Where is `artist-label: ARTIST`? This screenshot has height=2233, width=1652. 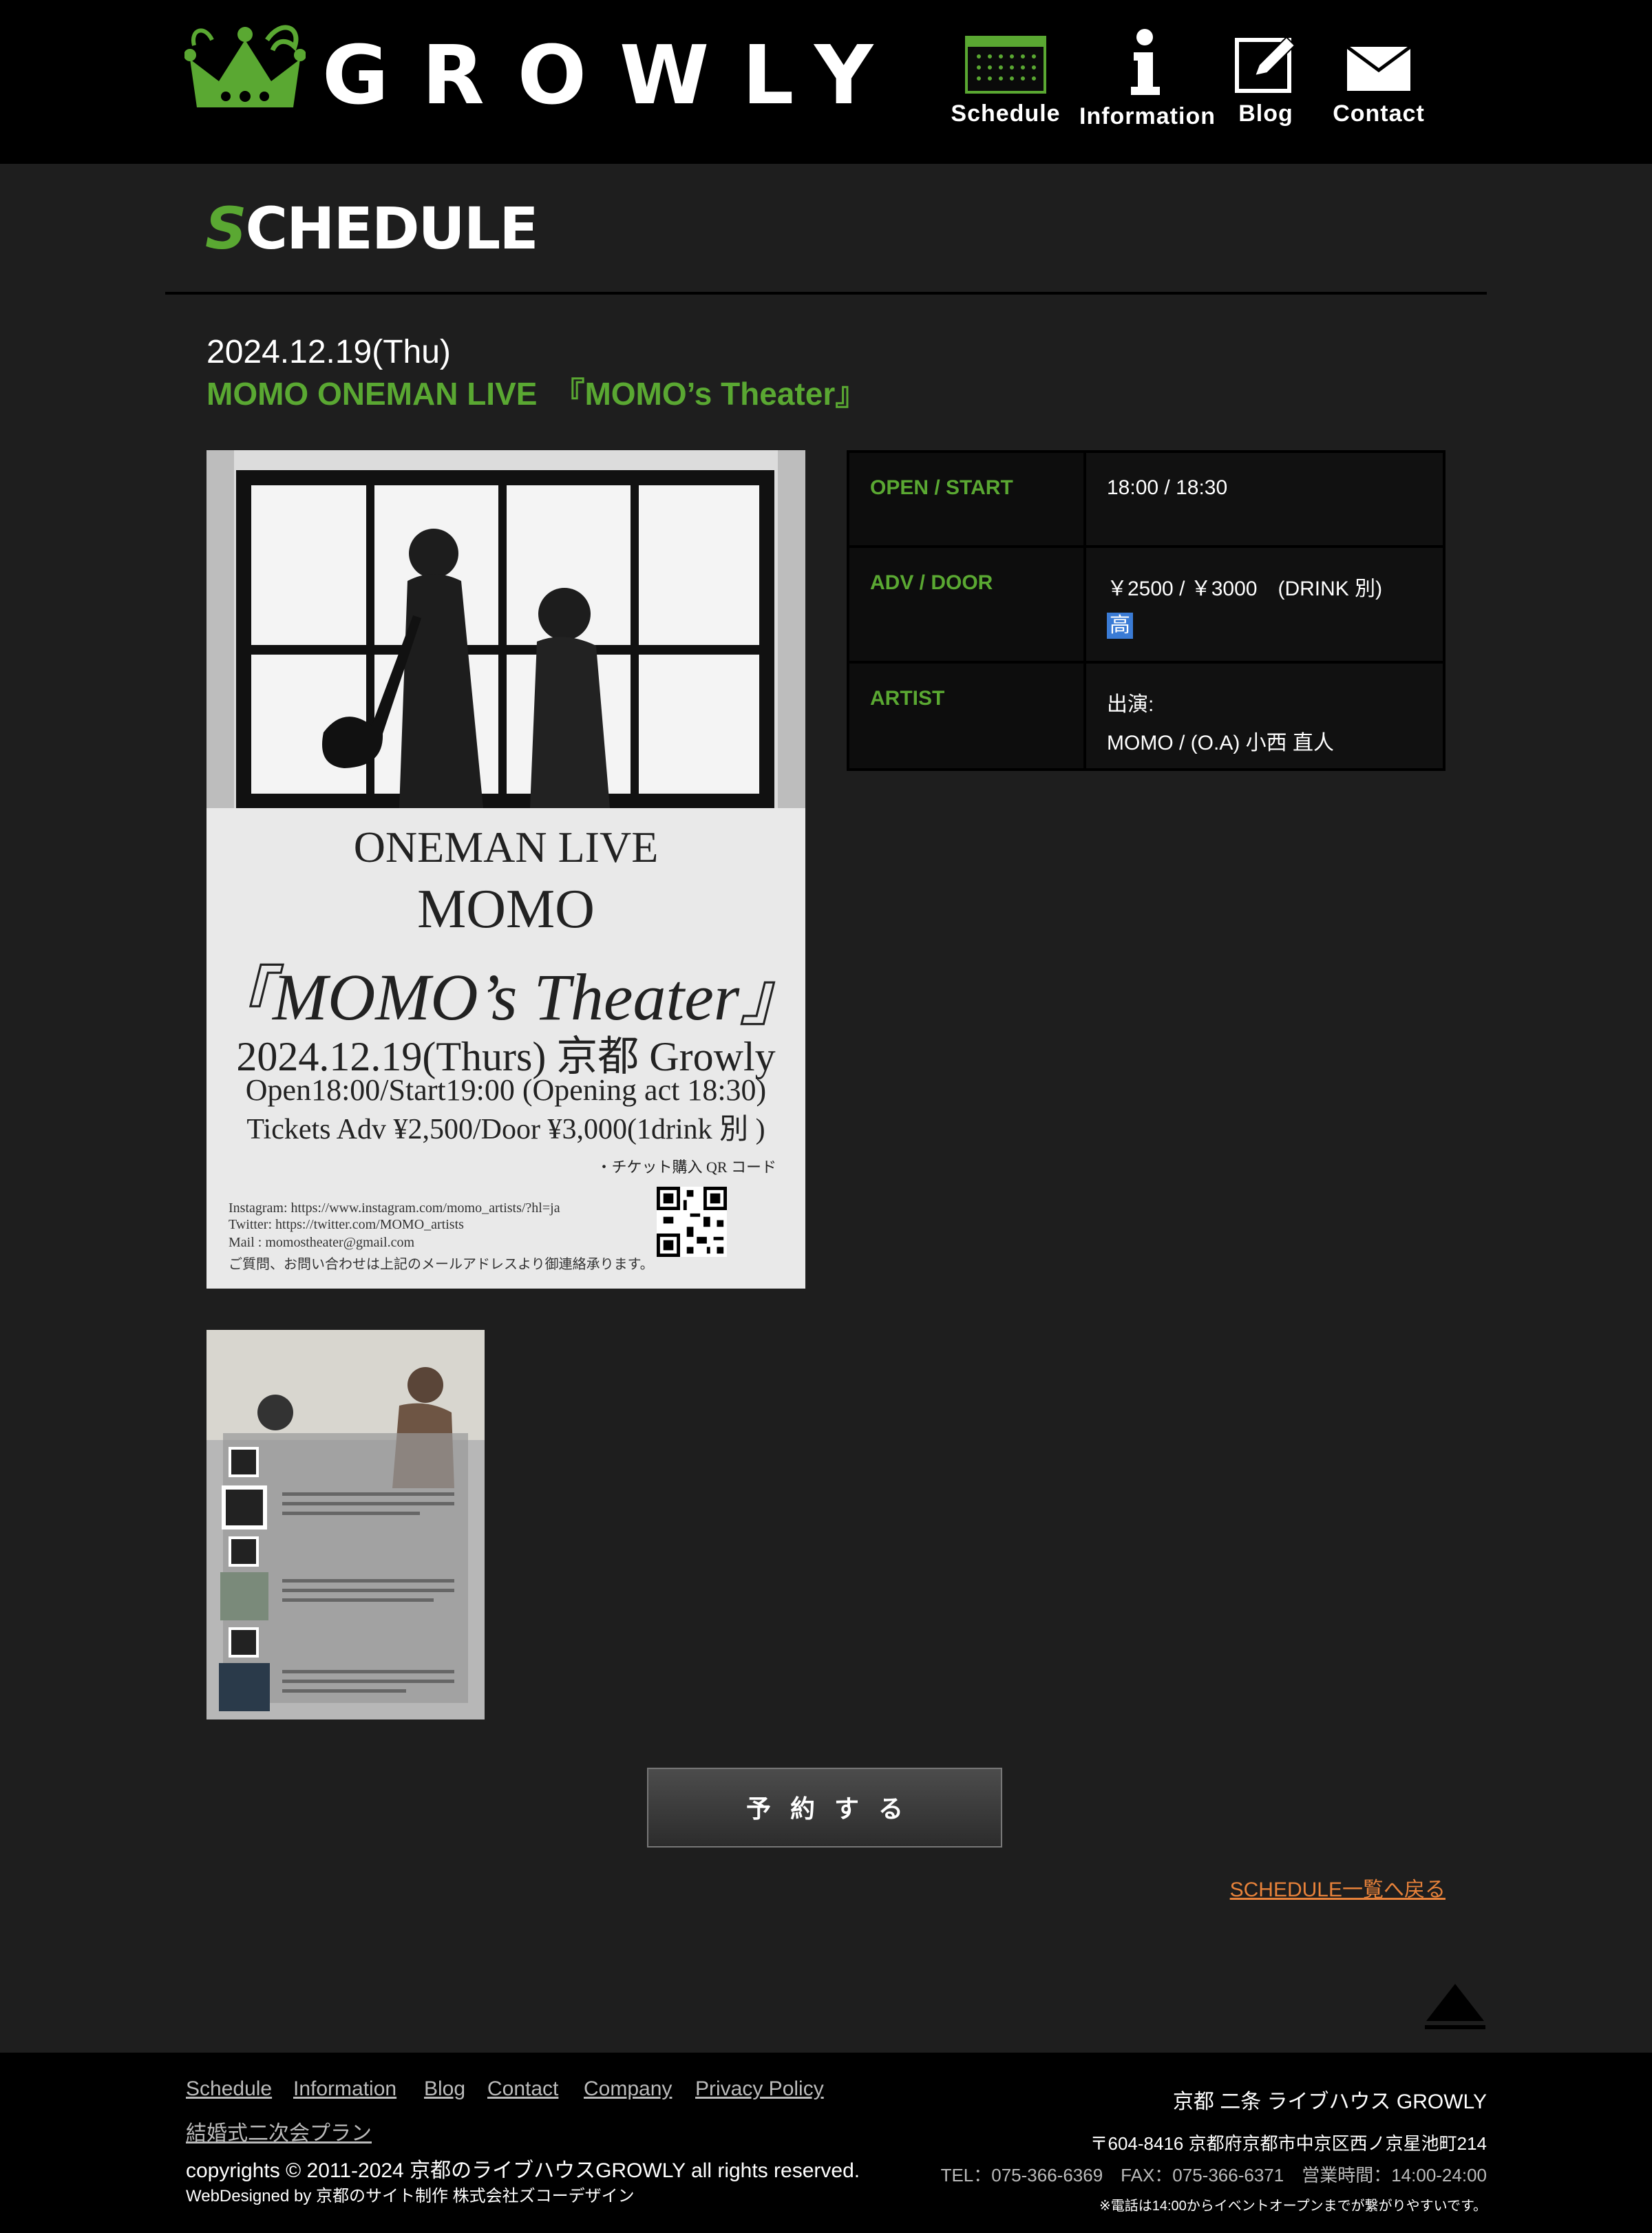
artist-label: ARTIST is located at coordinates (967, 716).